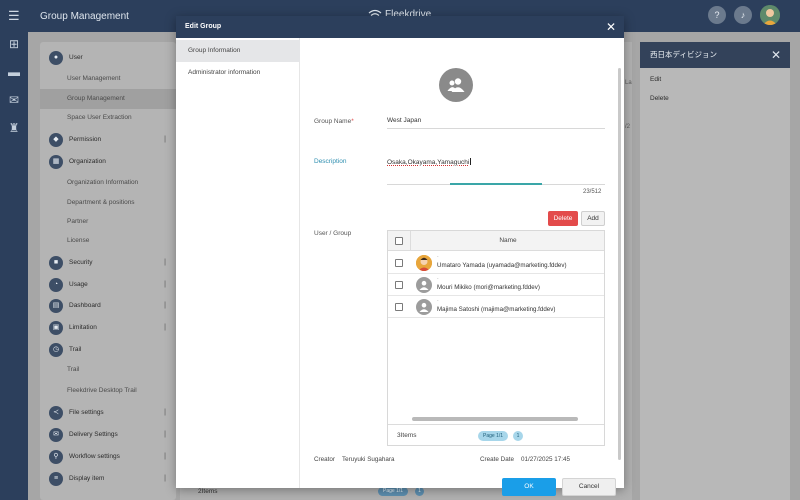 Image resolution: width=800 pixels, height=500 pixels. Describe the element at coordinates (56, 140) in the screenshot. I see `shield-icon: ◆` at that location.